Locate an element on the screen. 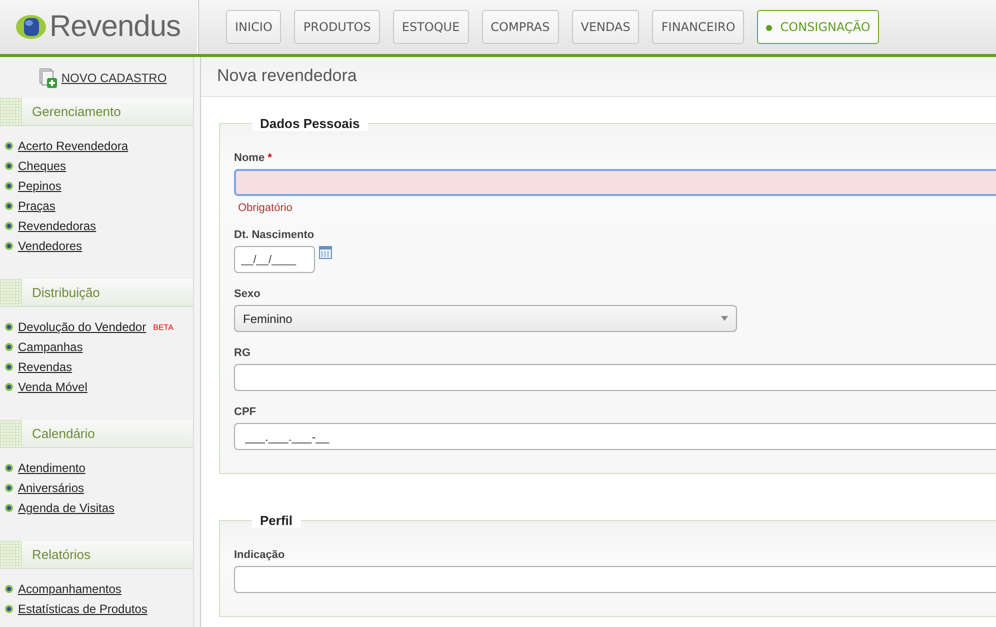 This screenshot has height=627, width=996. menu-link: Venda Móvel is located at coordinates (53, 387).